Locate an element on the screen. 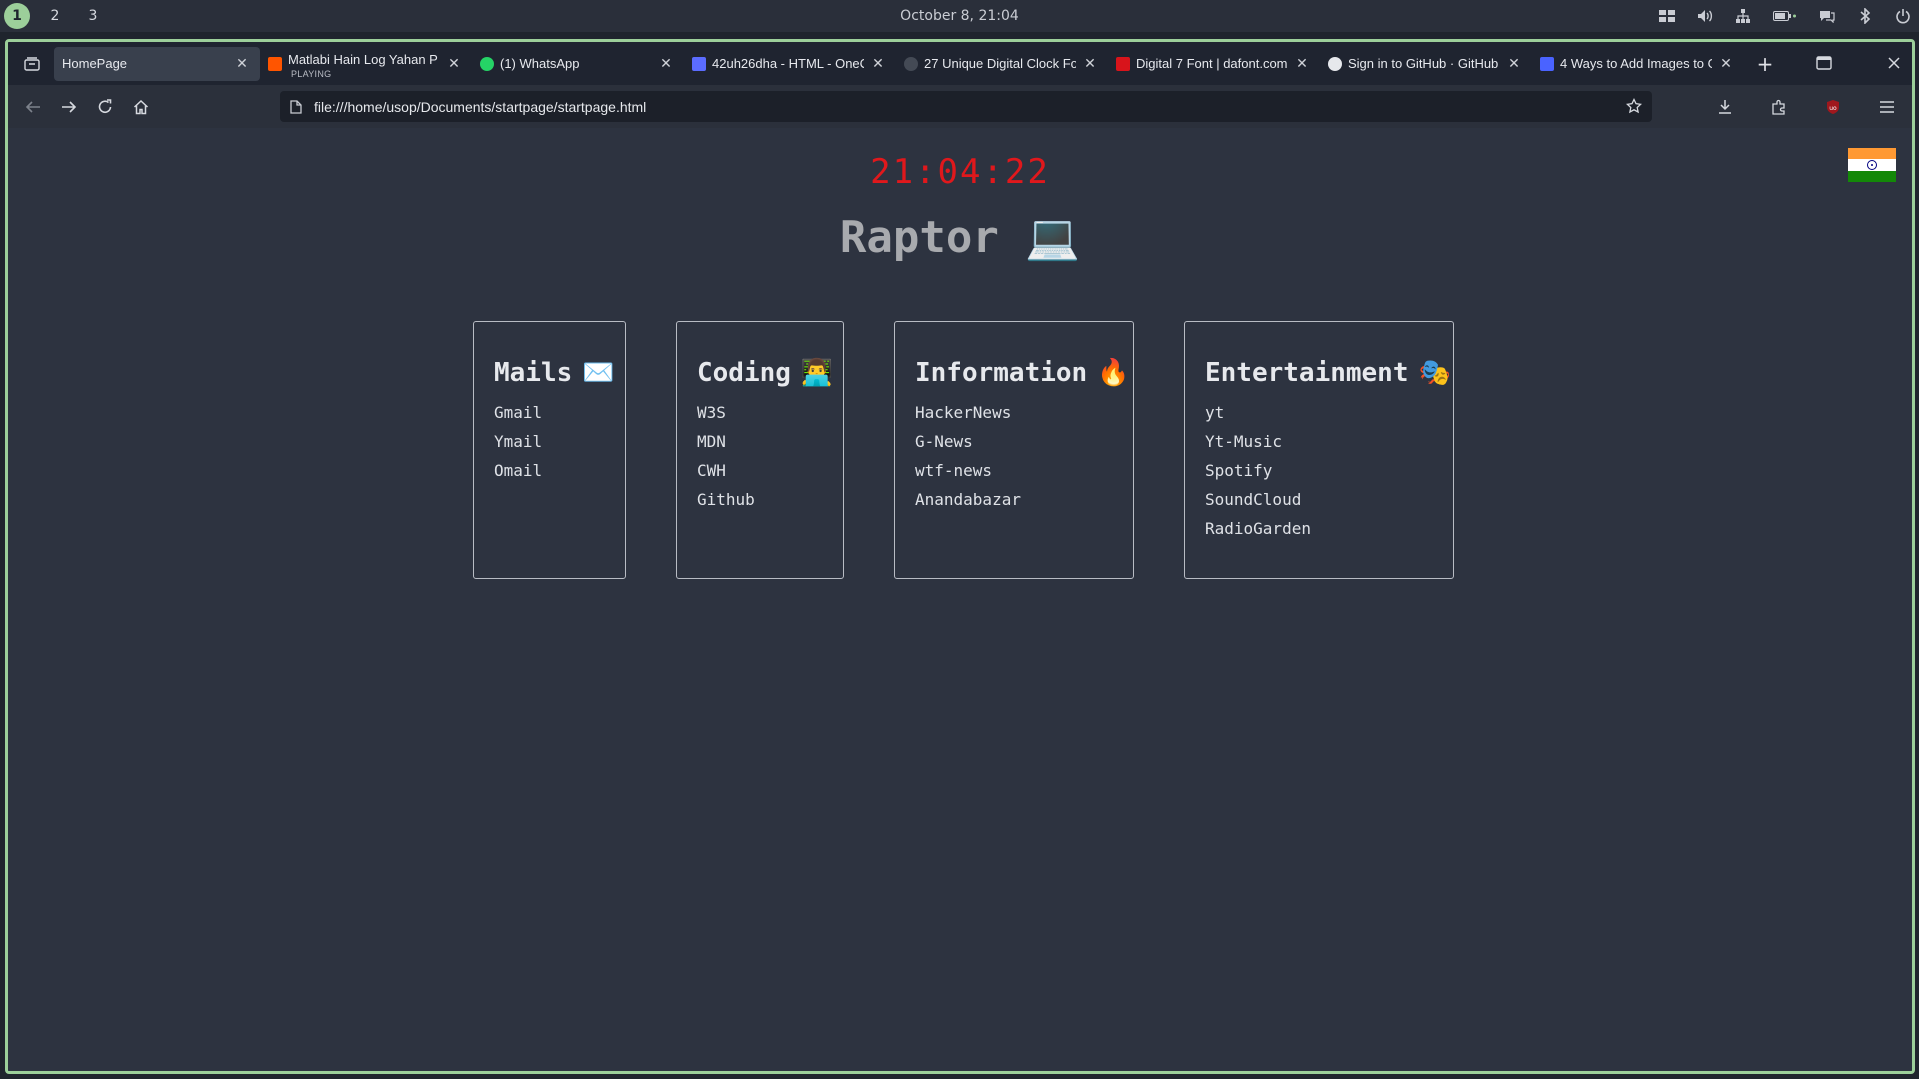  system-top-bar: 1 2 3 October 8, 21:04 is located at coordinates (959, 16).